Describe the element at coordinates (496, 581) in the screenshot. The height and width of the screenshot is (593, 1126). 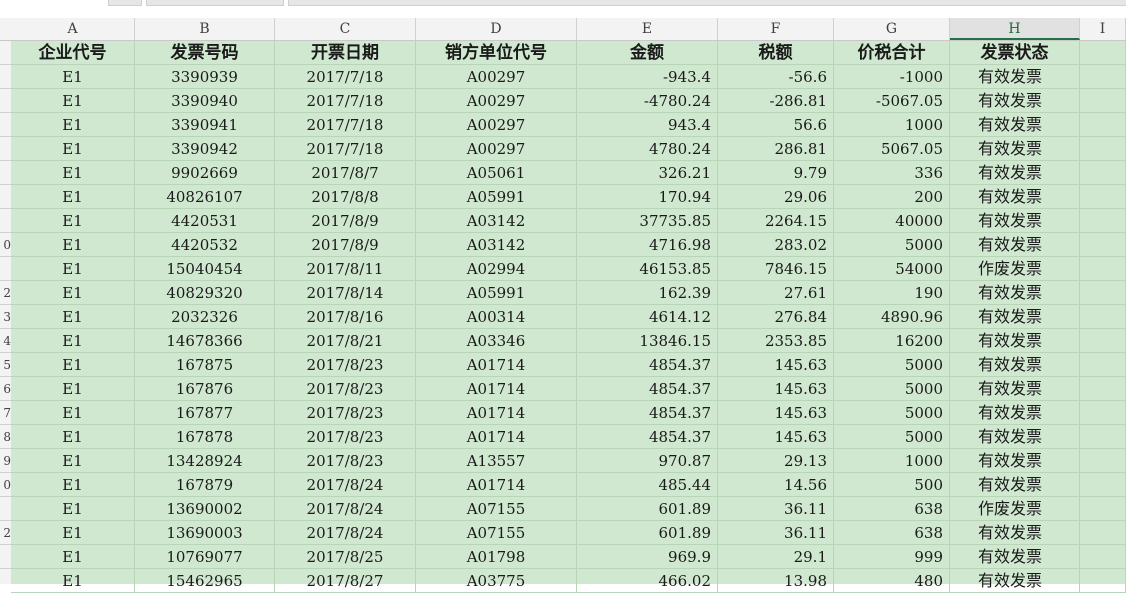
I see `cell-seller-code: A03775` at that location.